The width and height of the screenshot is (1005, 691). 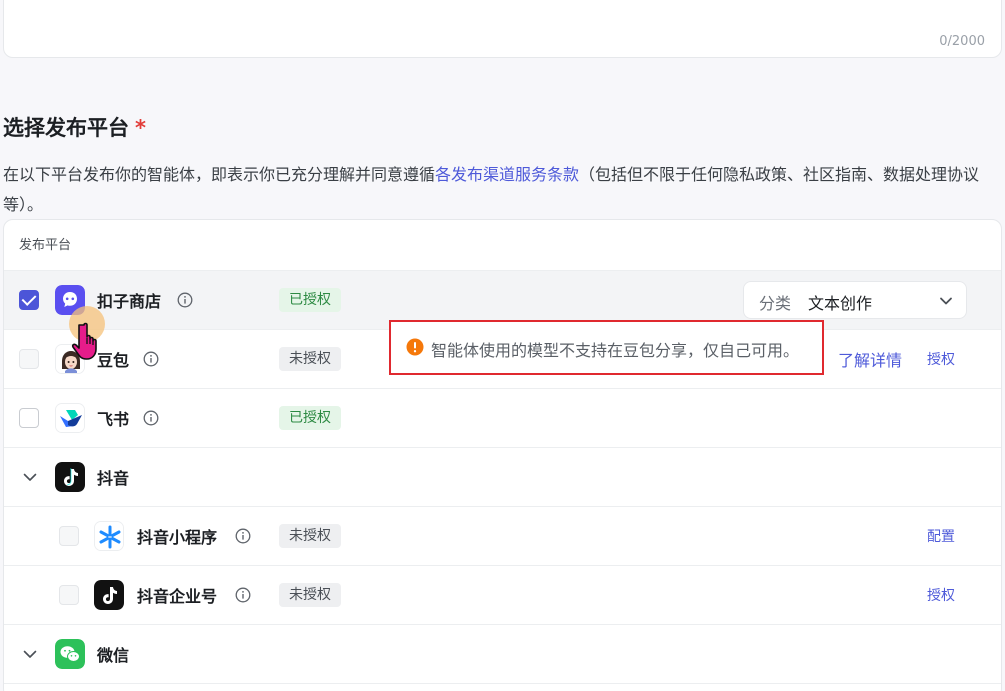 I want to click on learn-more-link: 了解详情, so click(x=870, y=359).